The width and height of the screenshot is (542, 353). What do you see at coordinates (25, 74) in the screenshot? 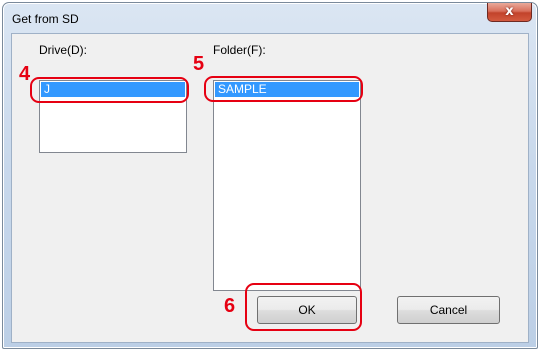
I see `annotation-step-4: 4` at bounding box center [25, 74].